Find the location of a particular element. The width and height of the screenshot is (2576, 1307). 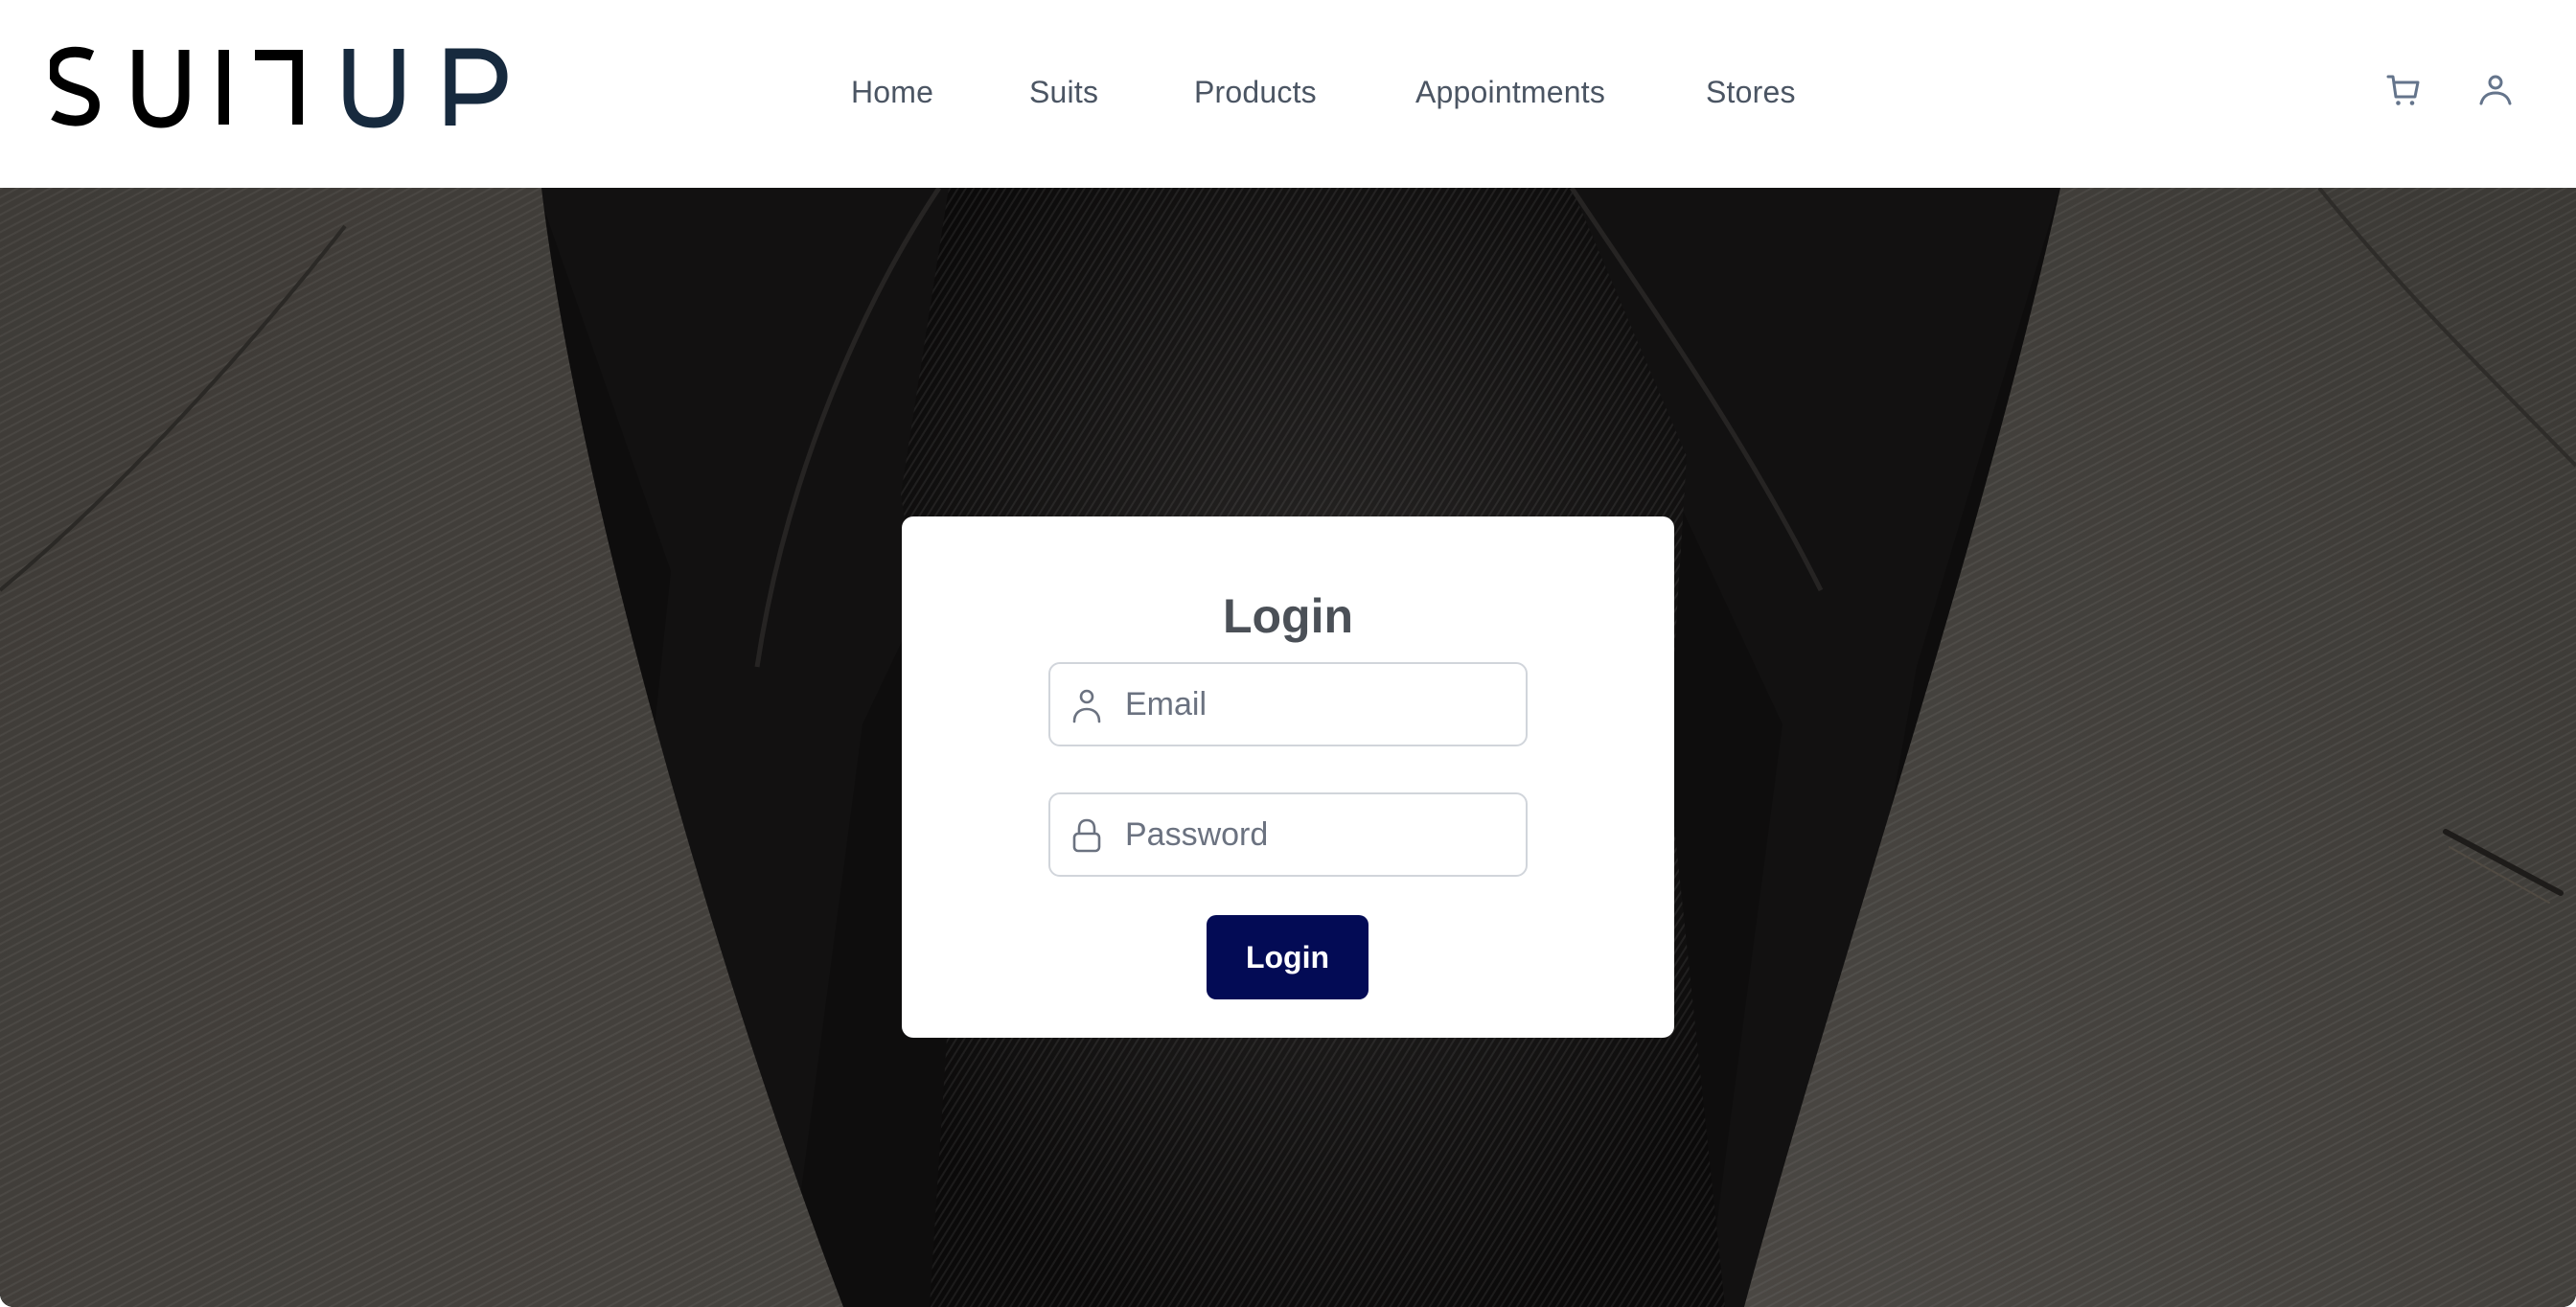

password-field is located at coordinates (1288, 834).